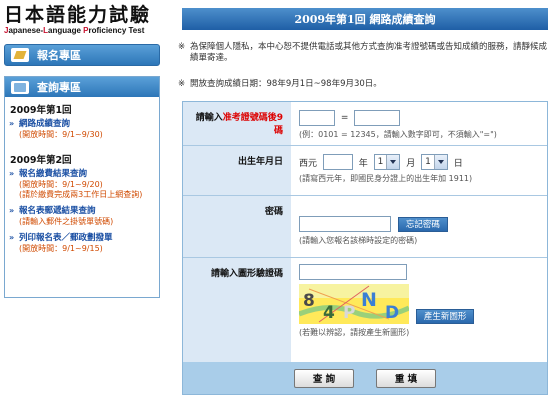 This screenshot has height=400, width=552. Describe the element at coordinates (82, 55) in the screenshot. I see `register-section-button: 報名專區` at that location.